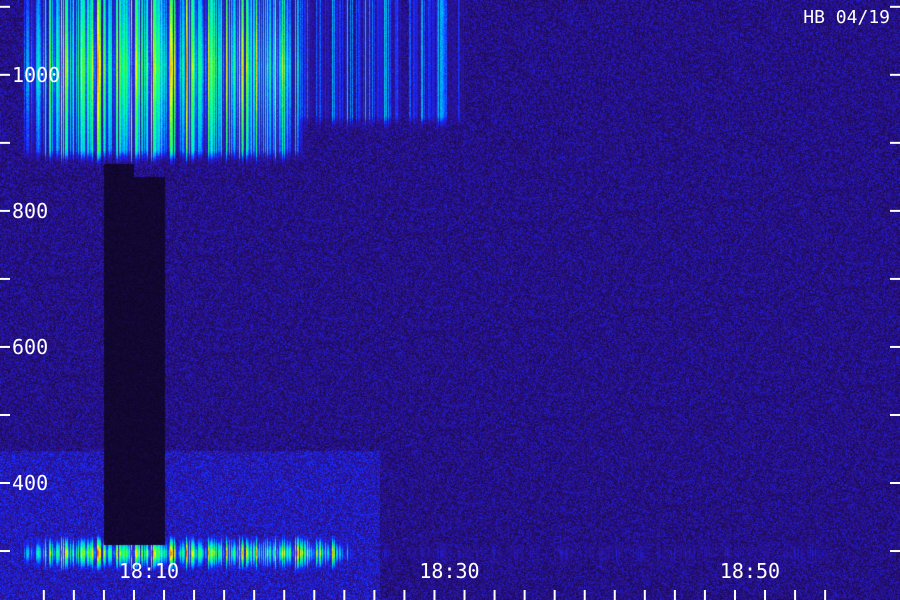  I want to click on y-tick-label: 800, so click(30, 211).